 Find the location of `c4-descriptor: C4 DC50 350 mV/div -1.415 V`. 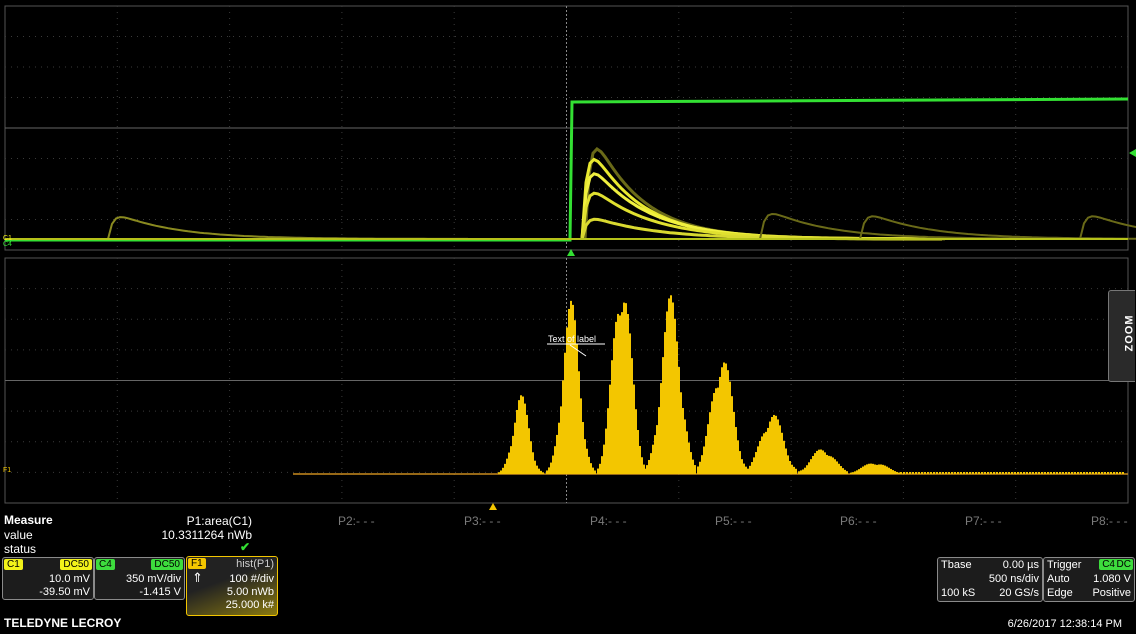

c4-descriptor: C4 DC50 350 mV/div -1.415 V is located at coordinates (139, 578).